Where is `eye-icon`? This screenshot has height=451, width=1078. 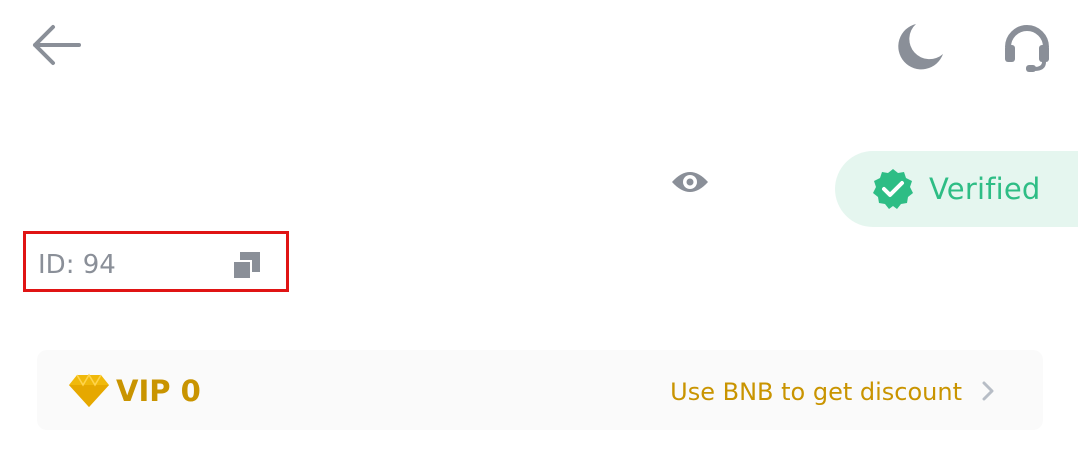
eye-icon is located at coordinates (690, 182).